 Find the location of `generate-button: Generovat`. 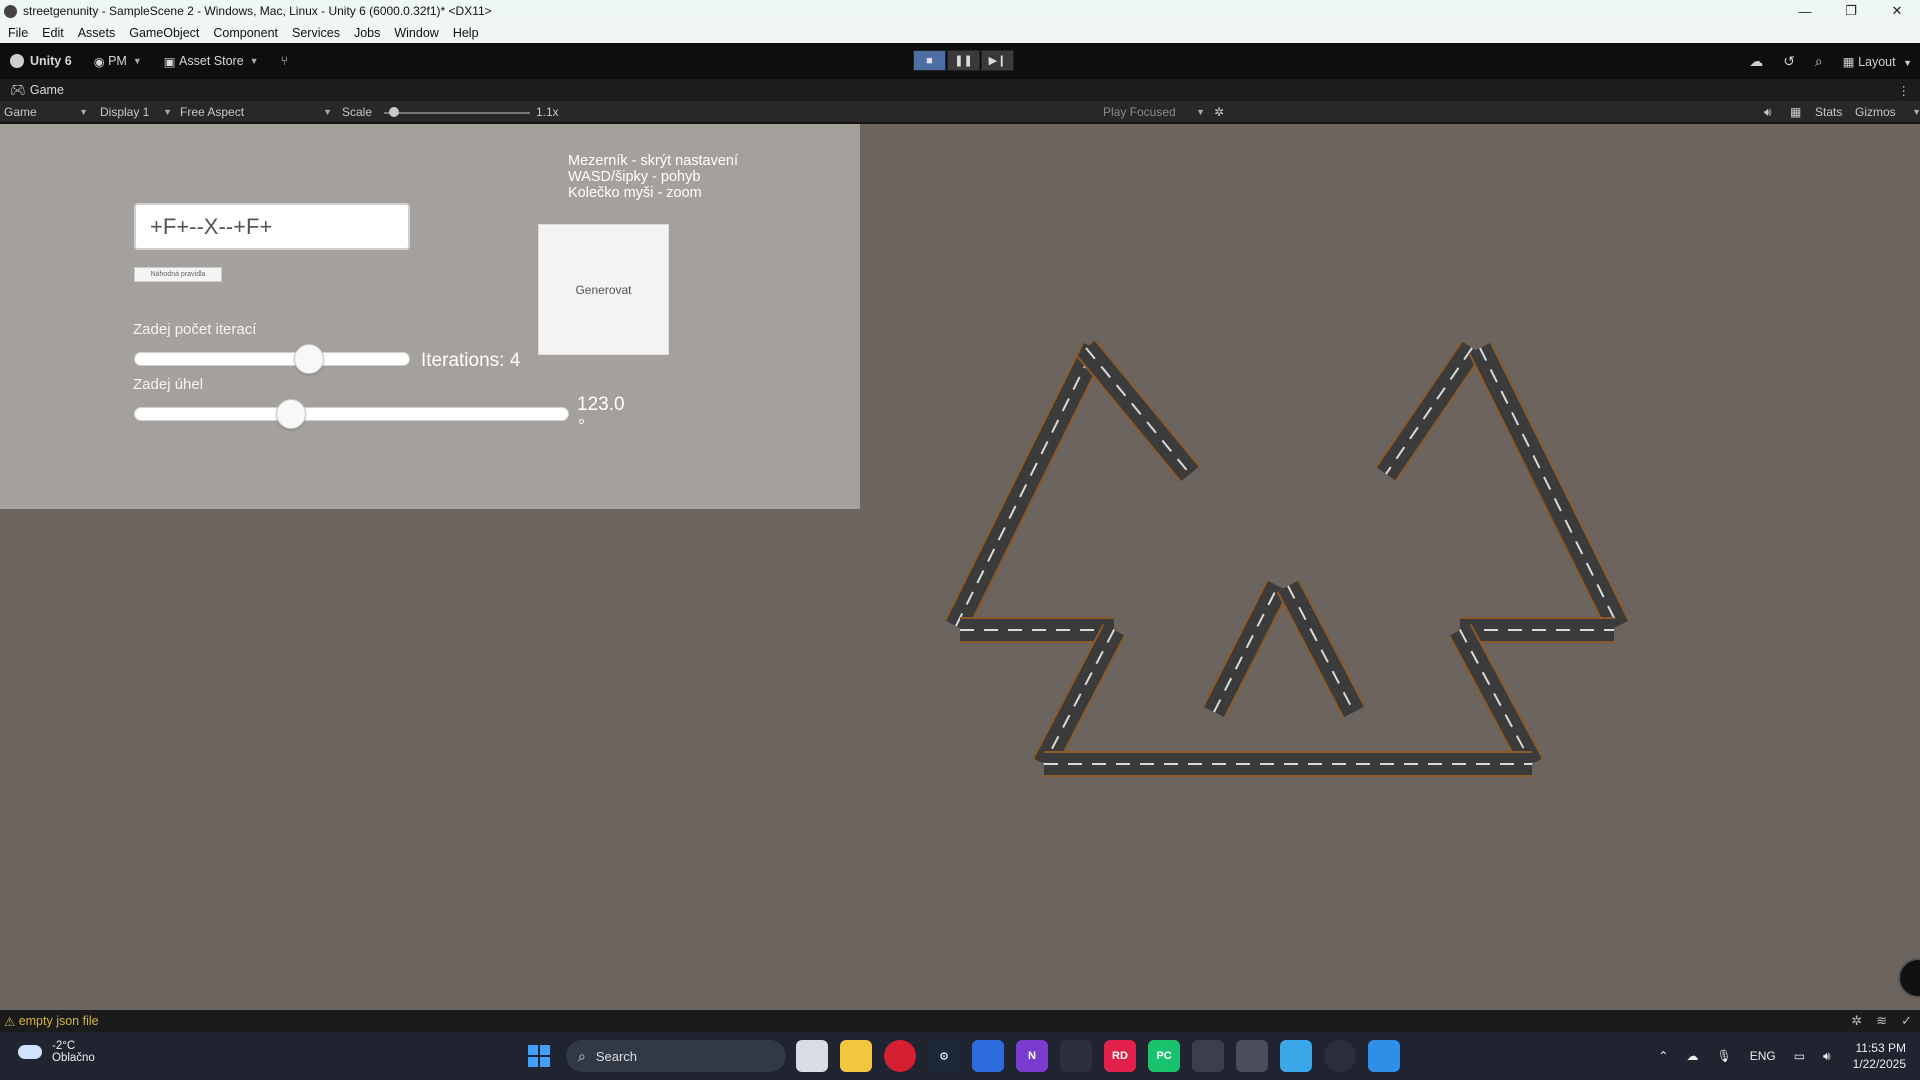

generate-button: Generovat is located at coordinates (603, 289).